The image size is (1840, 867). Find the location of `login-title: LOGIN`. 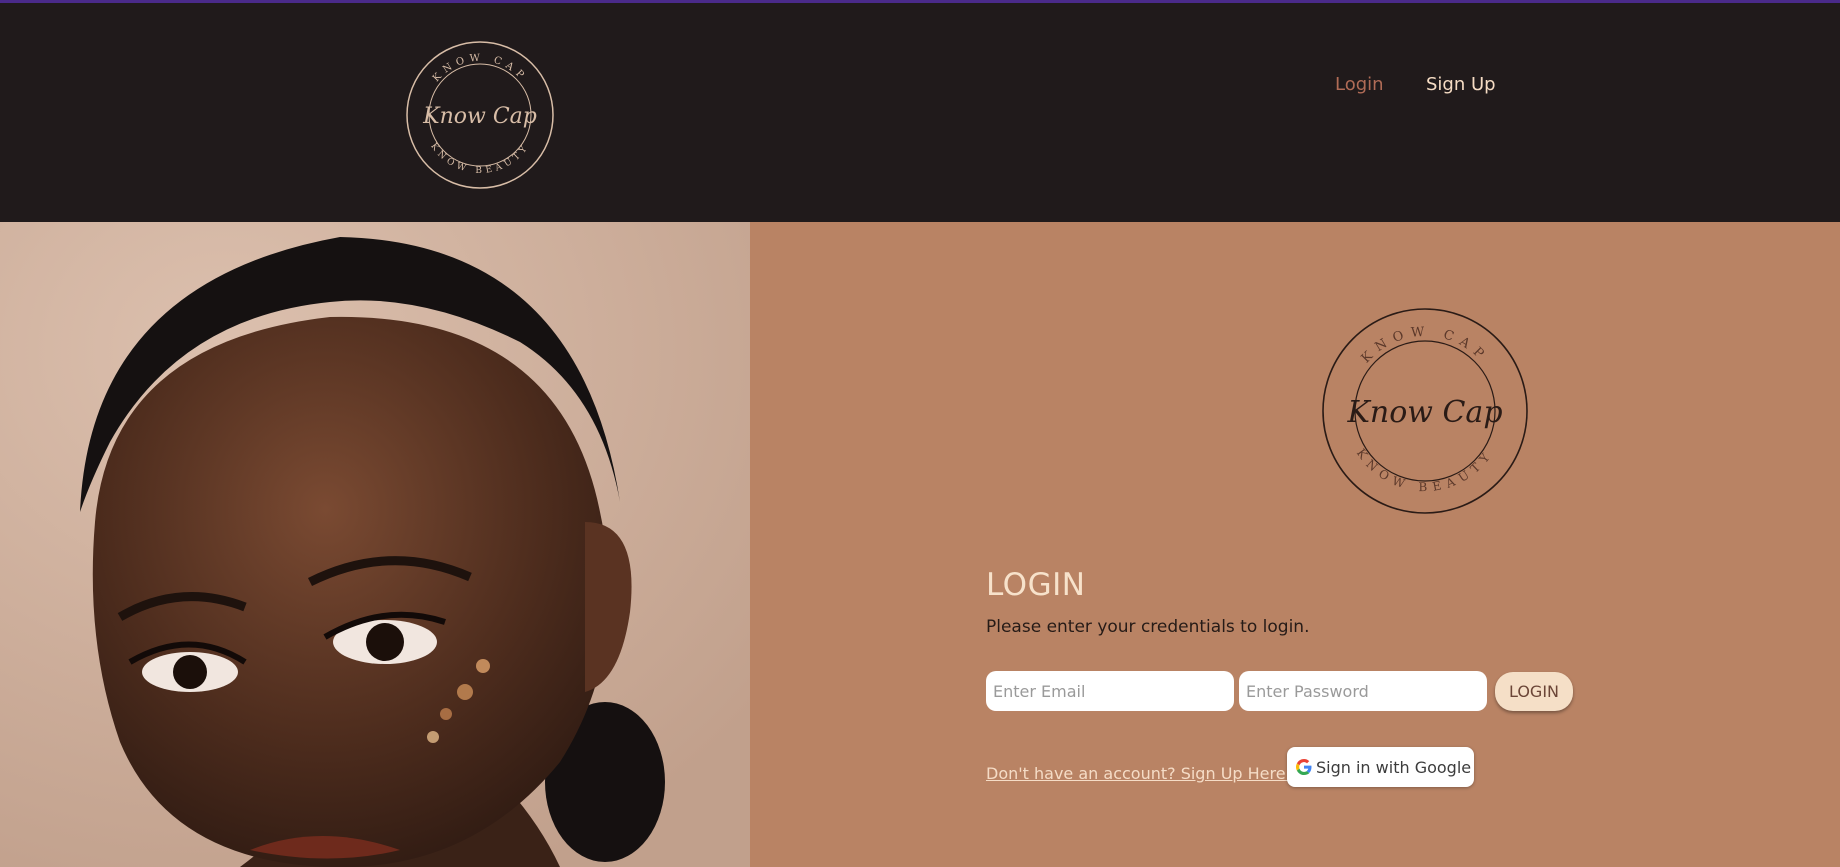

login-title: LOGIN is located at coordinates (1036, 585).